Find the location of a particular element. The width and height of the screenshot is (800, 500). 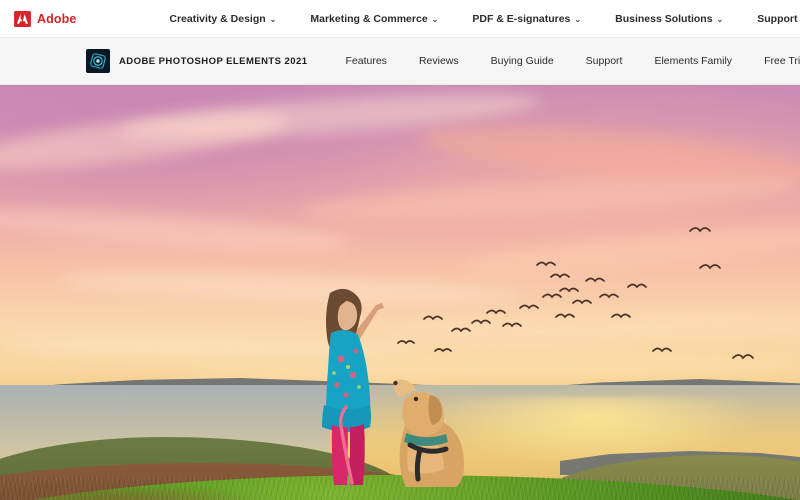

product-nav-item-features: Features is located at coordinates (366, 61).